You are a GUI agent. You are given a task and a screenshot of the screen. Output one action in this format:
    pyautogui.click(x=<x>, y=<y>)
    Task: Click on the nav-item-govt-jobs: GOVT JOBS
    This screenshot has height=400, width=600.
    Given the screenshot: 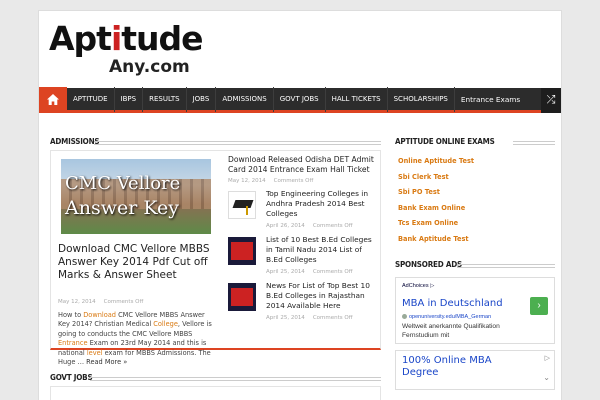 What is the action you would take?
    pyautogui.click(x=300, y=99)
    